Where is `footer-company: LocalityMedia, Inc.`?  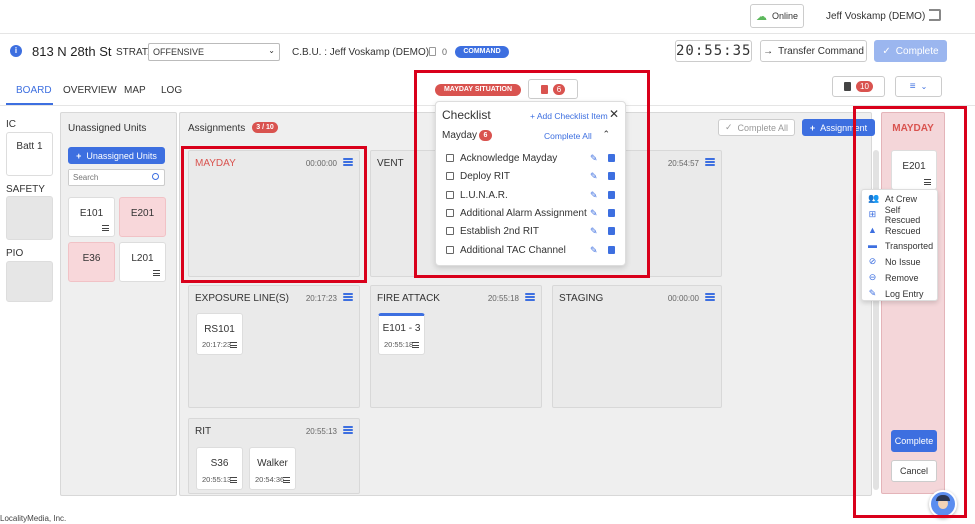
footer-company: LocalityMedia, Inc. is located at coordinates (33, 518).